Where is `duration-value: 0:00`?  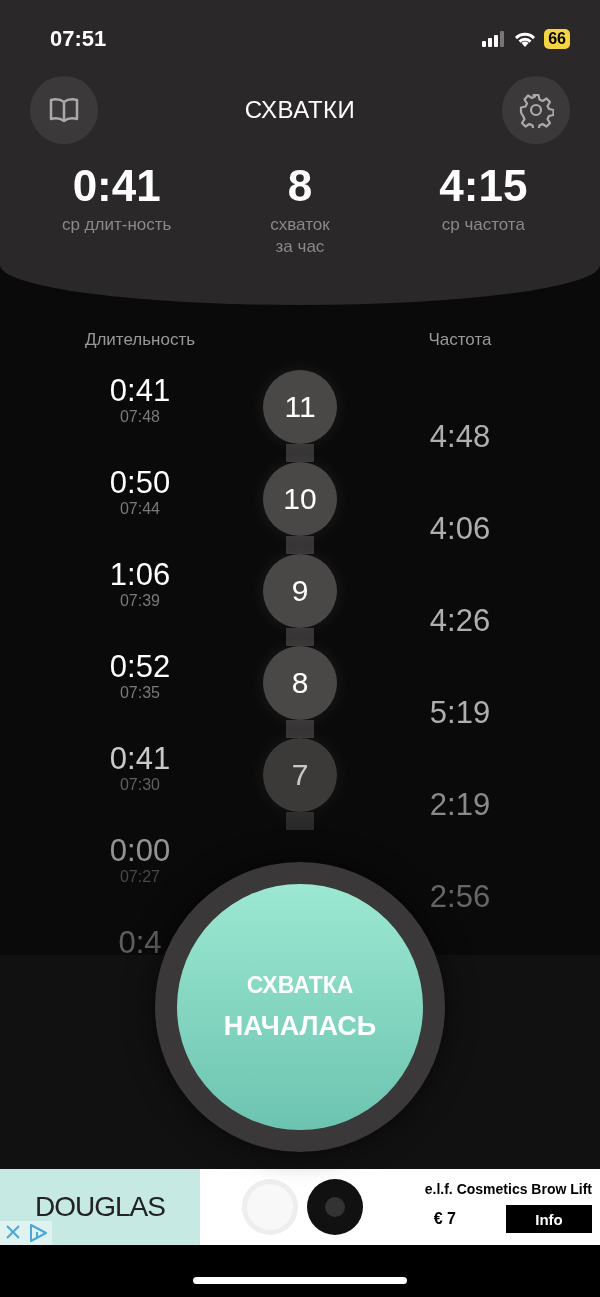
duration-value: 0:00 is located at coordinates (140, 851).